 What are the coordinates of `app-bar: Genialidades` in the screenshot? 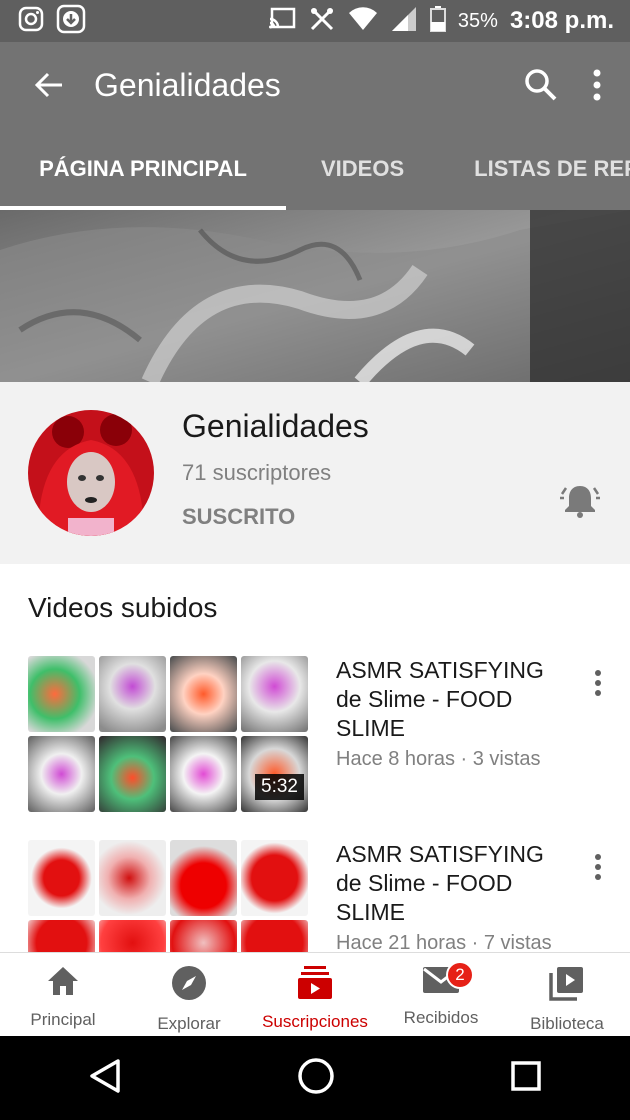 It's located at (315, 85).